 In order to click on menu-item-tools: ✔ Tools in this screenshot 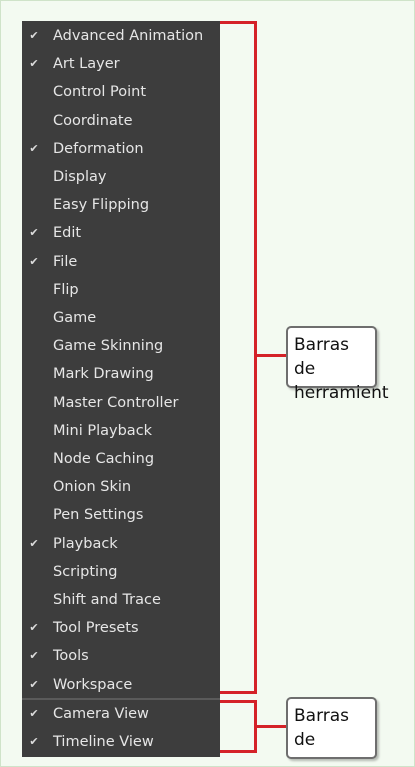, I will do `click(121, 656)`.